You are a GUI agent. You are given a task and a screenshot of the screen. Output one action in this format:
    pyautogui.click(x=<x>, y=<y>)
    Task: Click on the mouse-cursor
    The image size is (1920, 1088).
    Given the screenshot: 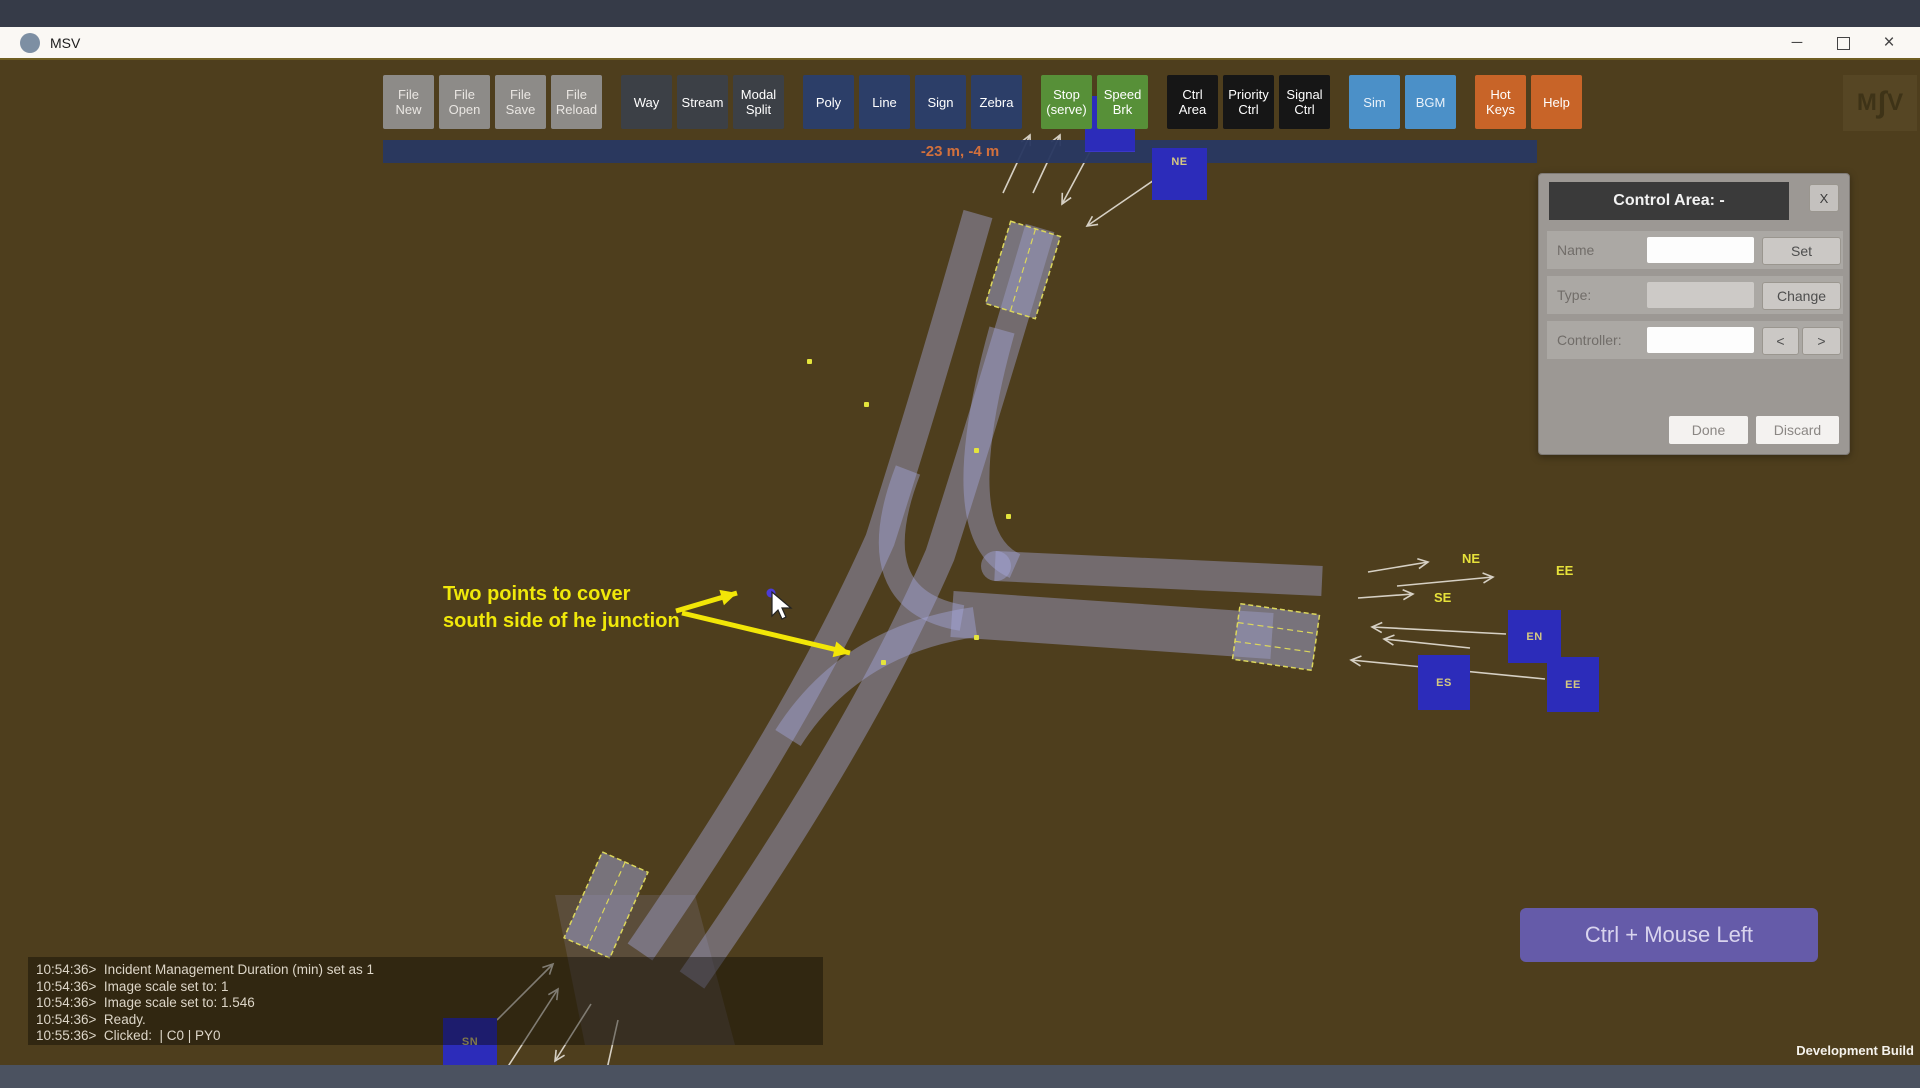 What is the action you would take?
    pyautogui.click(x=779, y=604)
    